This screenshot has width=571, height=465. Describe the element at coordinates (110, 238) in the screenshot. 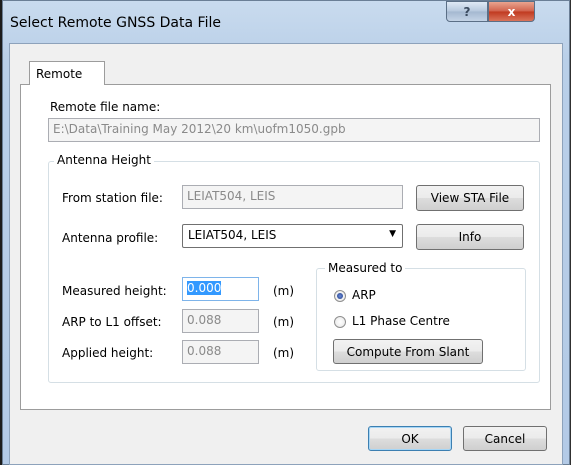

I see `antenna-profile-label: Antenna profile:` at that location.